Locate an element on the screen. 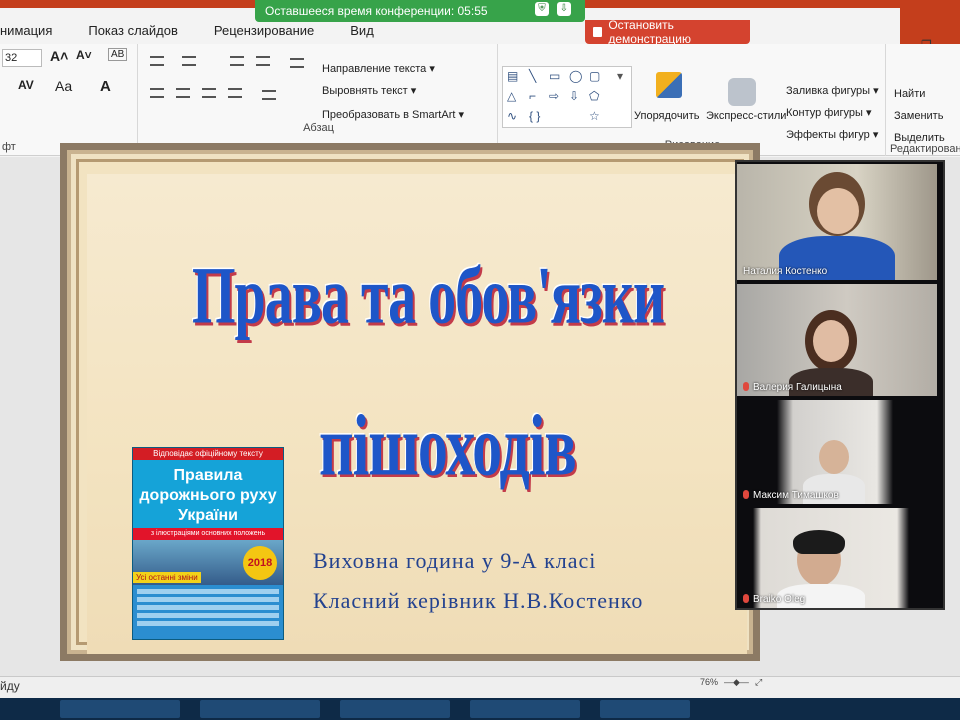 This screenshot has width=960, height=720. bullets-icon is located at coordinates (157, 61).